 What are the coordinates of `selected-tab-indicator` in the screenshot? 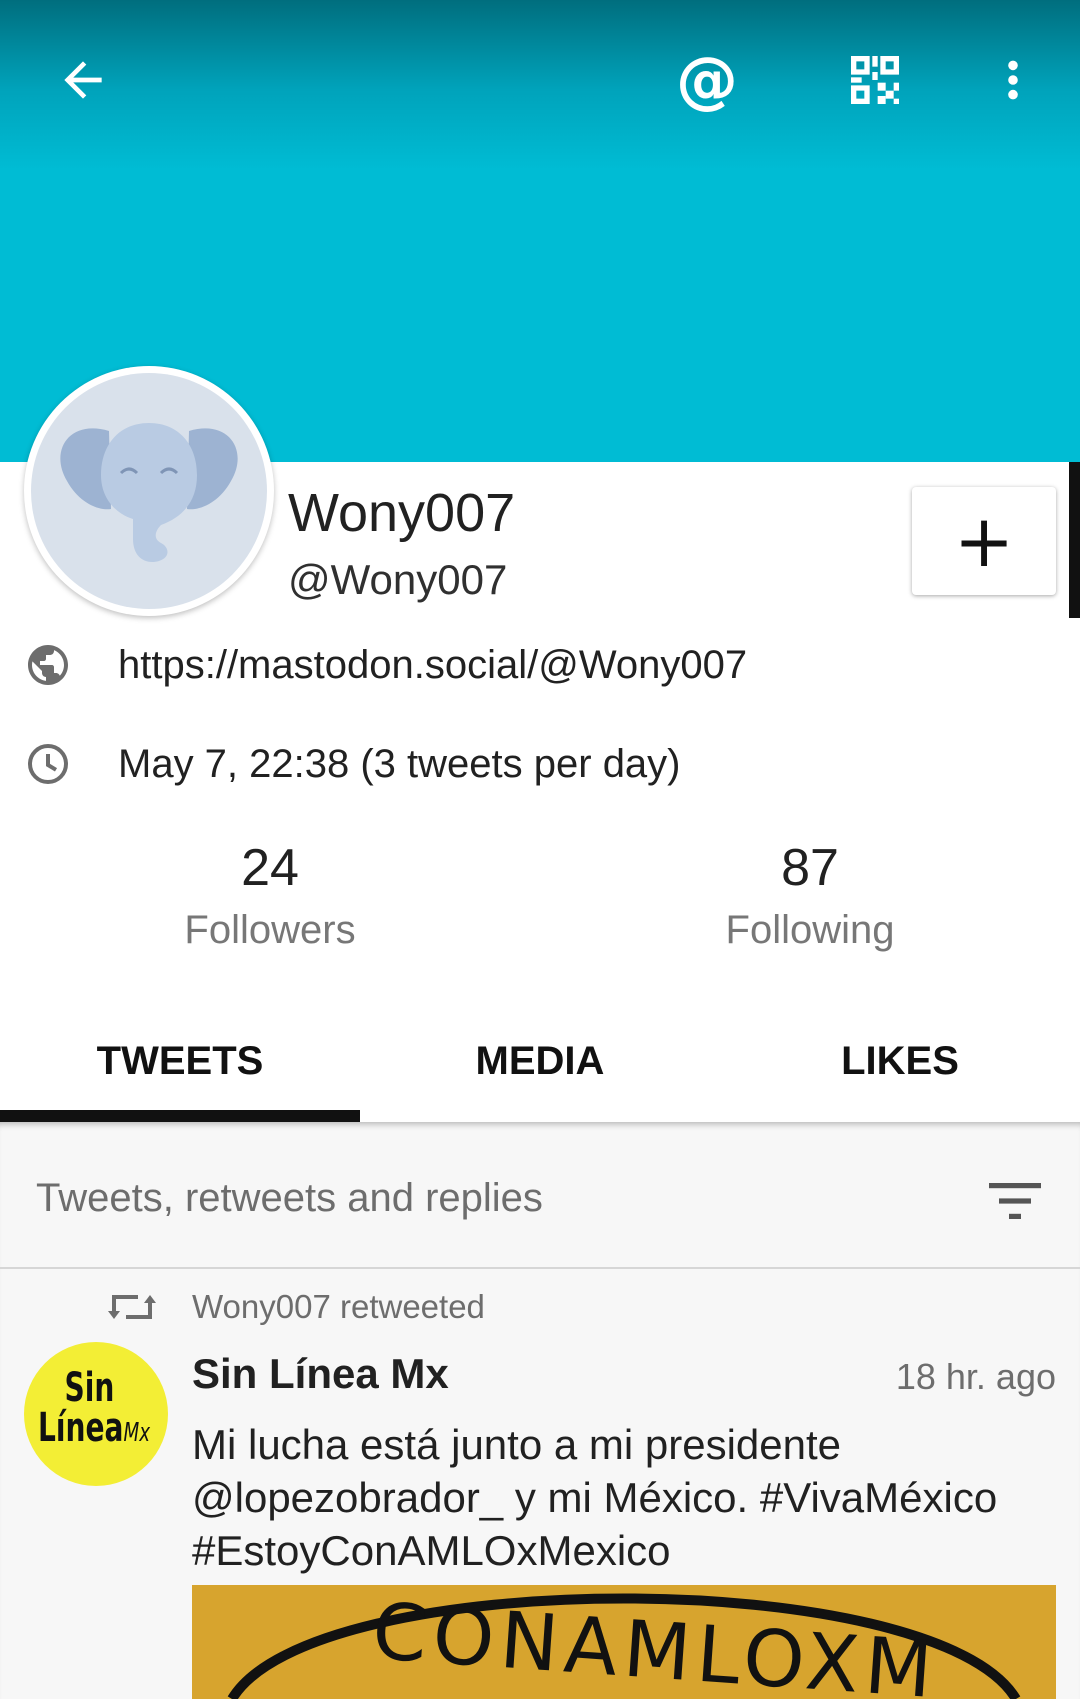 It's located at (180, 1116).